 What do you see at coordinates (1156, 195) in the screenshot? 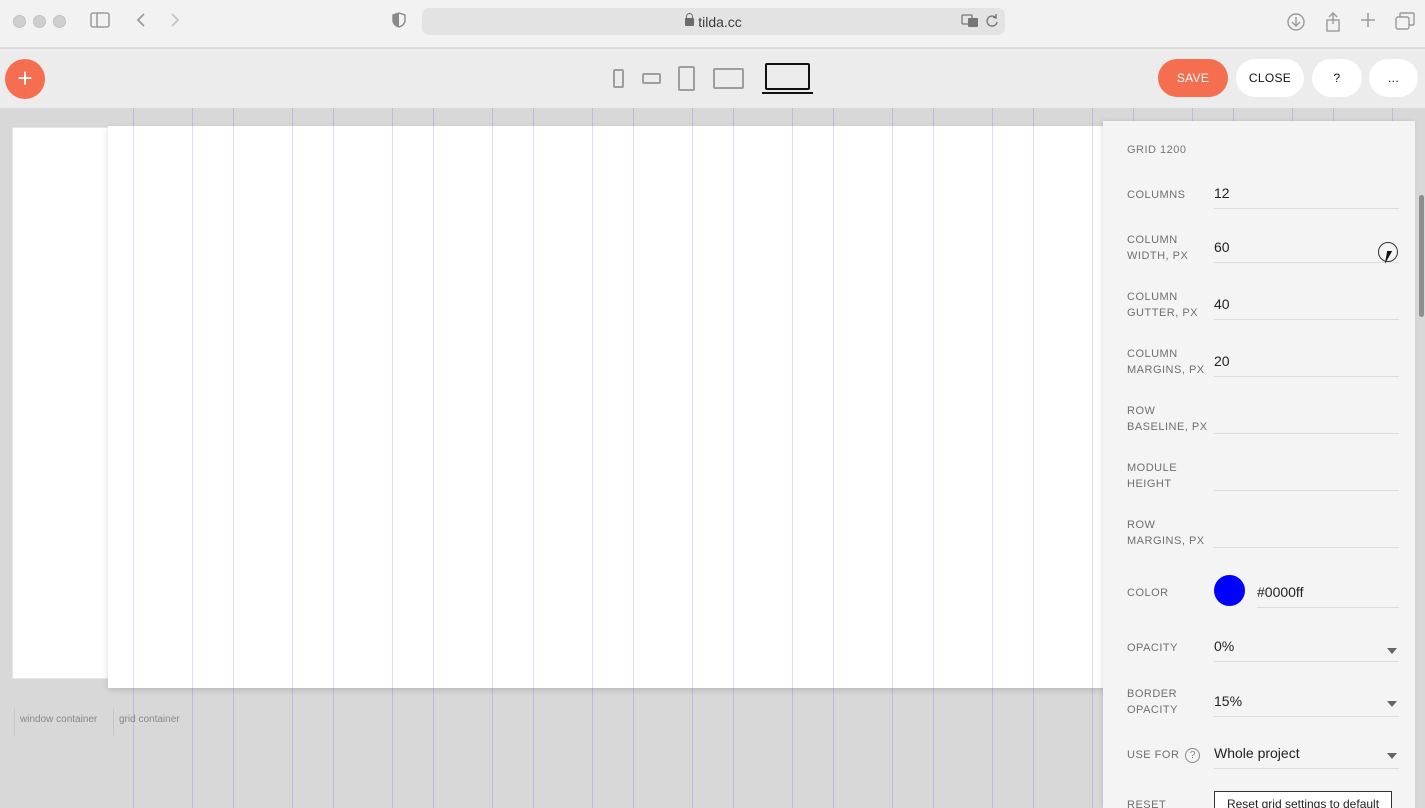
I see `columns-label: COLUMNS` at bounding box center [1156, 195].